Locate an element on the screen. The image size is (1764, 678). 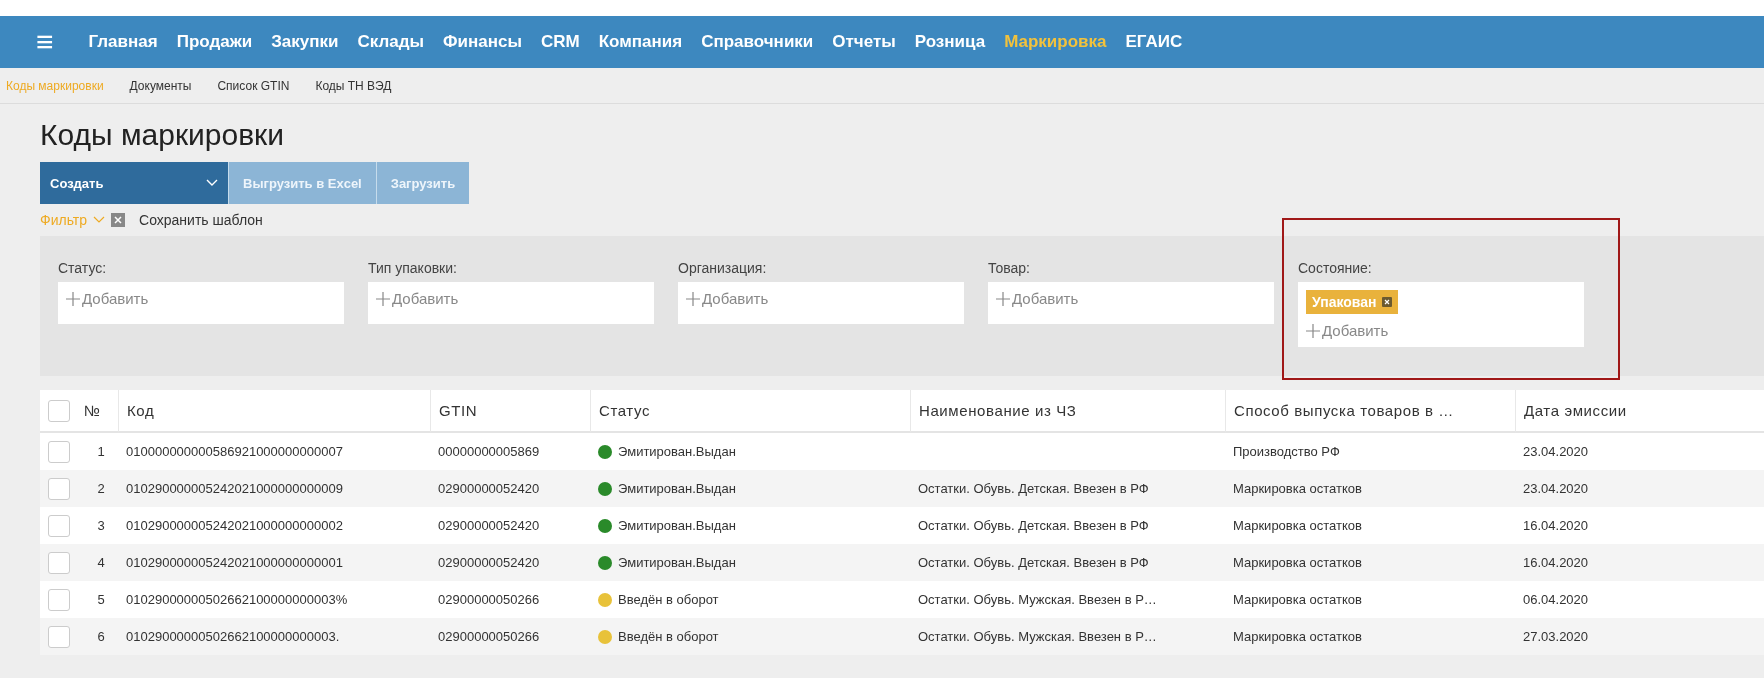
nav-tab: Главная is located at coordinates (123, 42).